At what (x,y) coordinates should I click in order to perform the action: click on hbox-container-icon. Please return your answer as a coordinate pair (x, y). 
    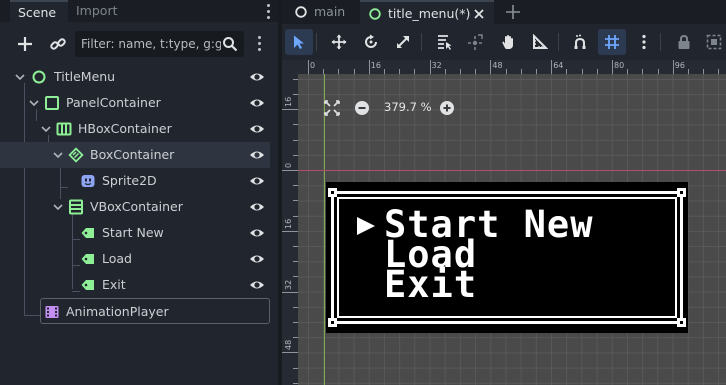
    Looking at the image, I should click on (64, 129).